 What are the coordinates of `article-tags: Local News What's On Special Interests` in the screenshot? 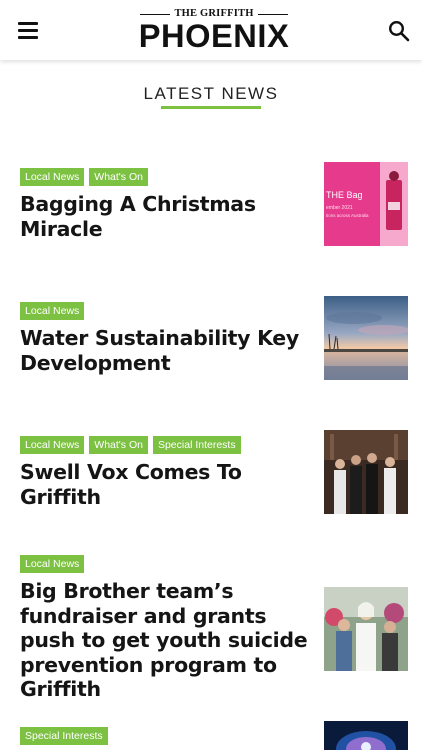 It's located at (133, 445).